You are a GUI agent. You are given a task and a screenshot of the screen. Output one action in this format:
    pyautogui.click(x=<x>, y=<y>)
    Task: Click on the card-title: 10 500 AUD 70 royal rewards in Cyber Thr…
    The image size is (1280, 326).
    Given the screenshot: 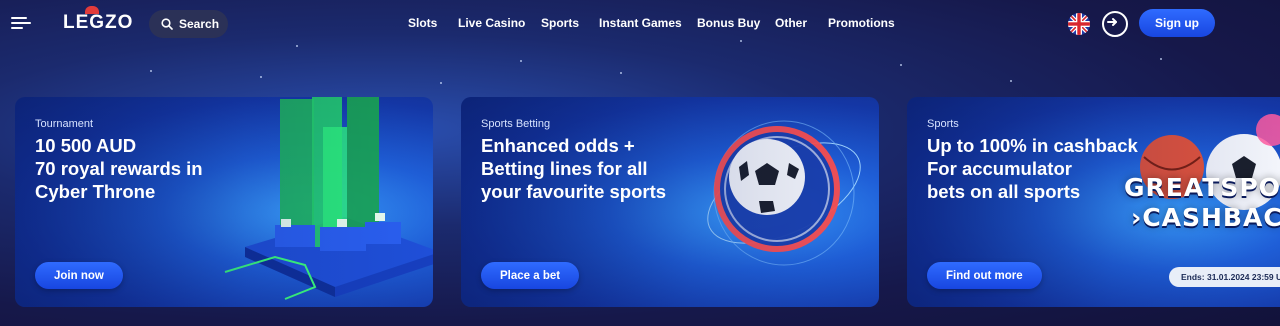 What is the action you would take?
    pyautogui.click(x=119, y=168)
    